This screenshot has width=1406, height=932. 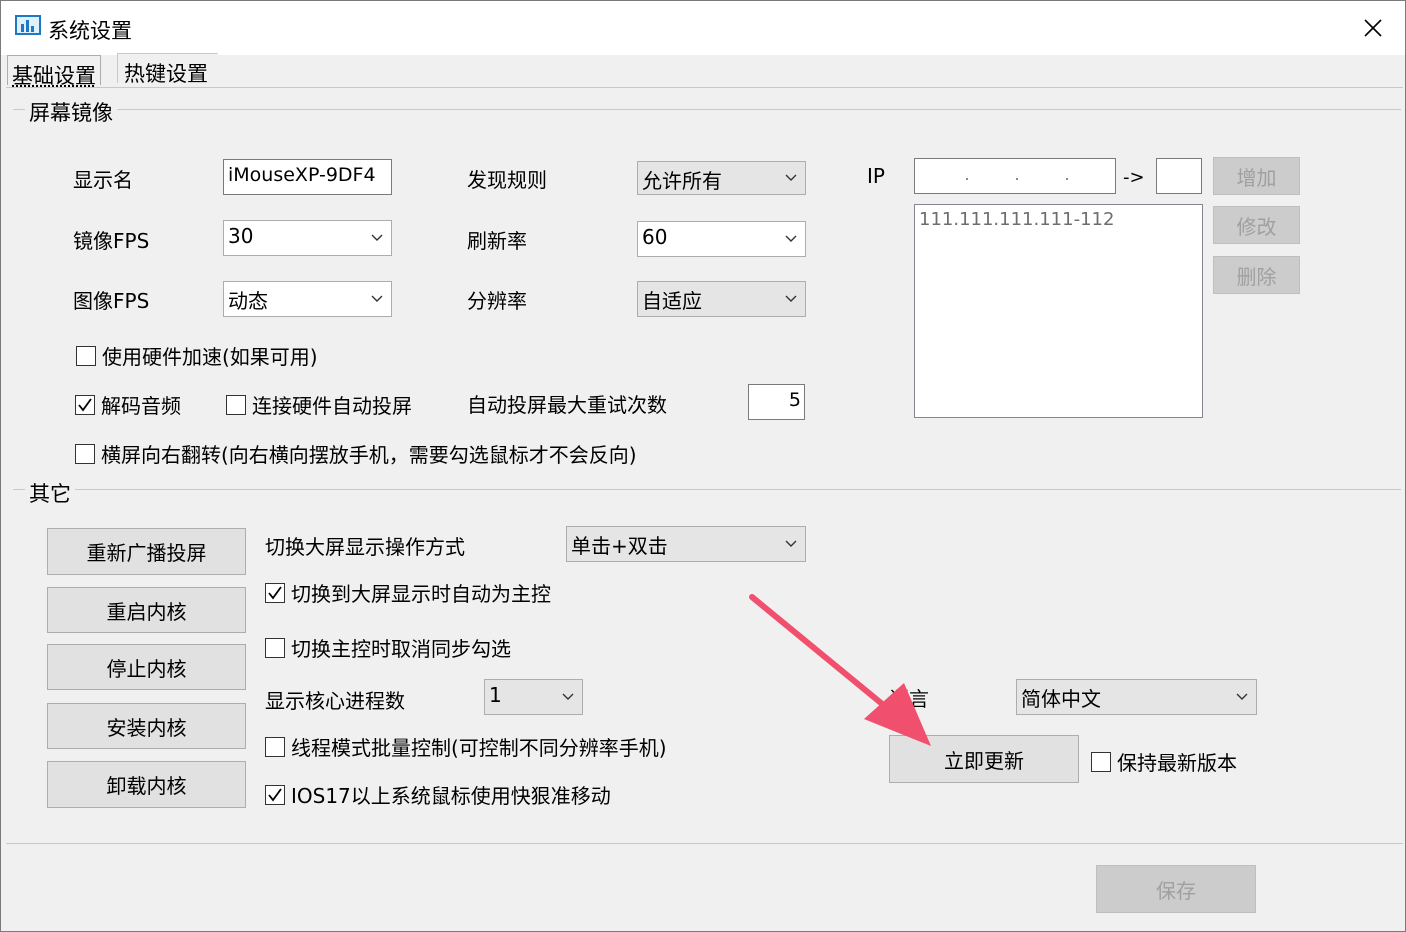 What do you see at coordinates (28, 25) in the screenshot?
I see `chart-icon` at bounding box center [28, 25].